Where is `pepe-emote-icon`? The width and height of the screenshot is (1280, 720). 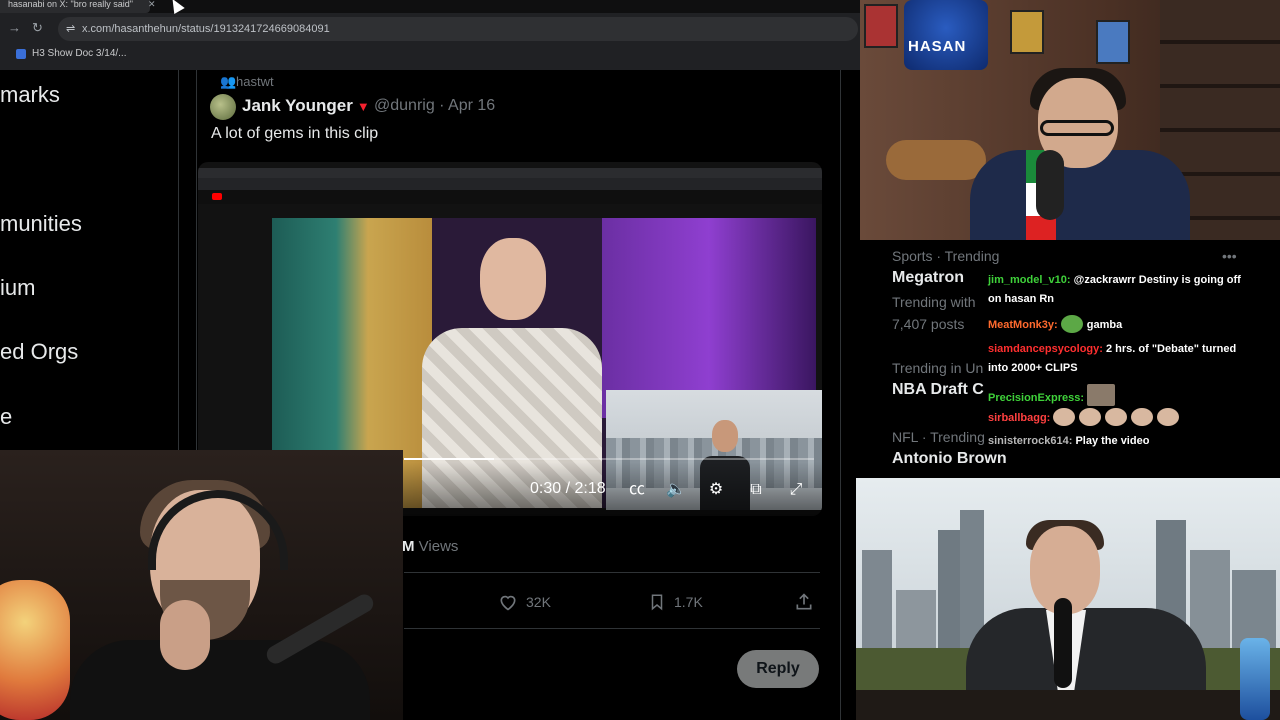
pepe-emote-icon is located at coordinates (1071, 324).